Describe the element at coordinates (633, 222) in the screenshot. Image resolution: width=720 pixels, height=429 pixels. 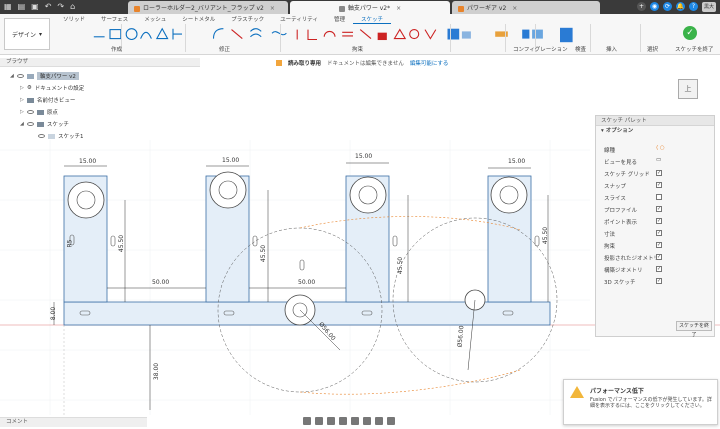
I see `palette-row-points: ポイント表示 ✓` at that location.